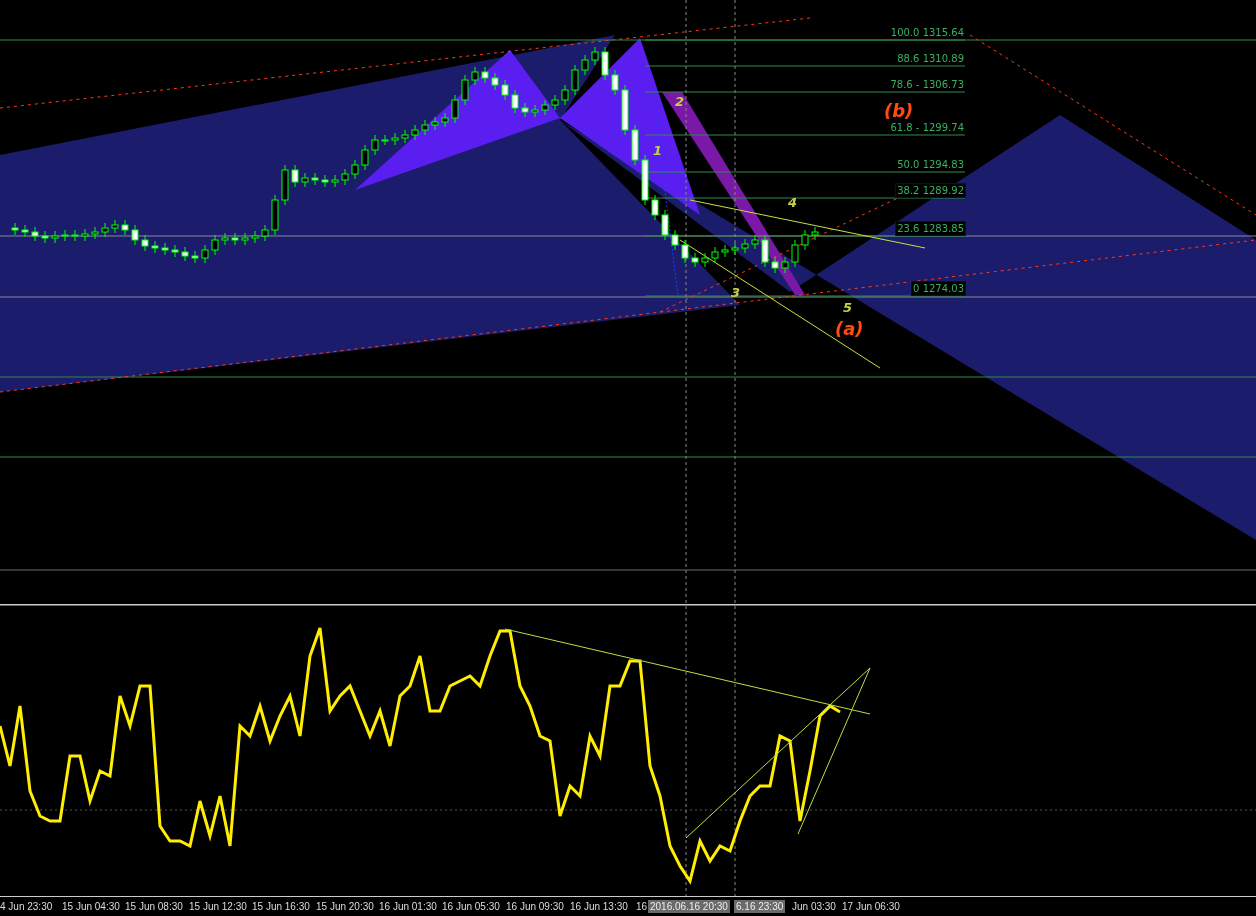 The image size is (1256, 916). What do you see at coordinates (930, 190) in the screenshot?
I see `fibonacci-level-label: 38.2 1289.92` at bounding box center [930, 190].